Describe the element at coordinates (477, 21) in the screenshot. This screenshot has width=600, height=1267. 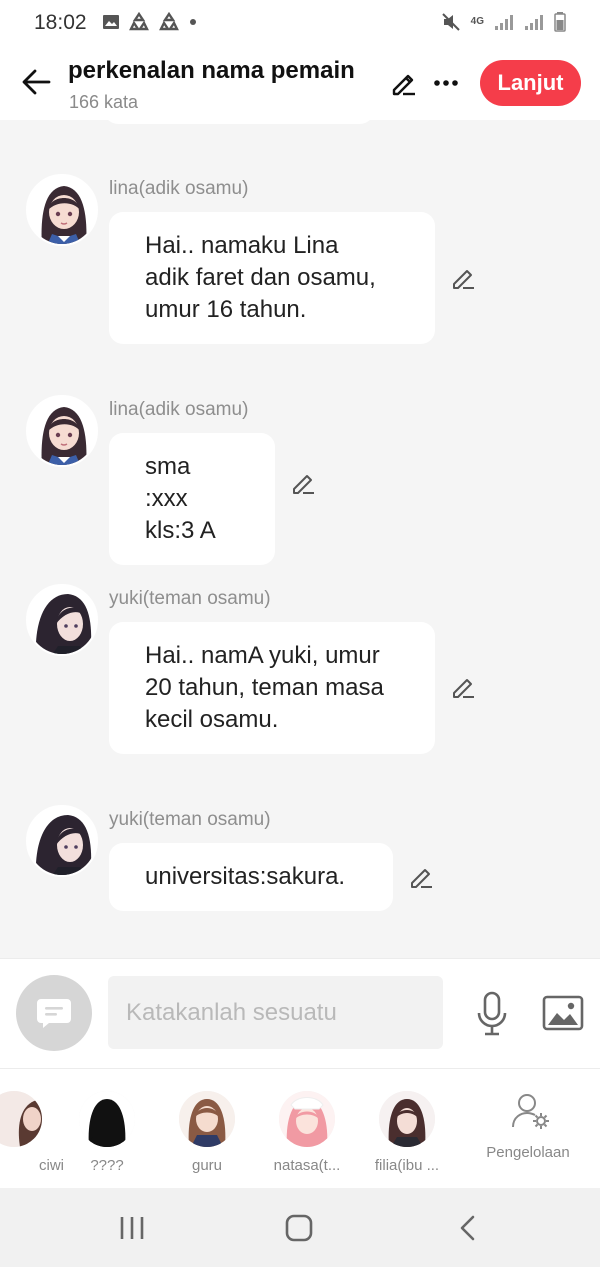
I see `network-type-label: 4G` at that location.